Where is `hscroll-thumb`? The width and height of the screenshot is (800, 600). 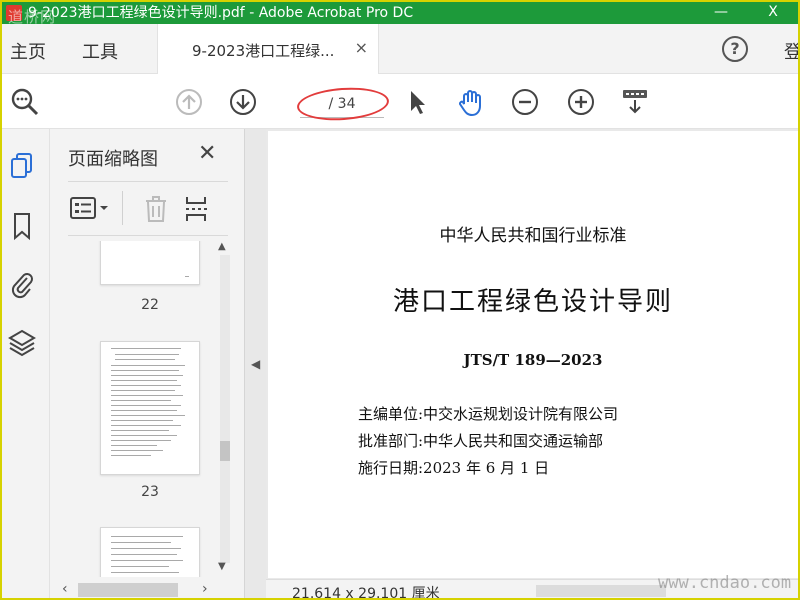 hscroll-thumb is located at coordinates (128, 590).